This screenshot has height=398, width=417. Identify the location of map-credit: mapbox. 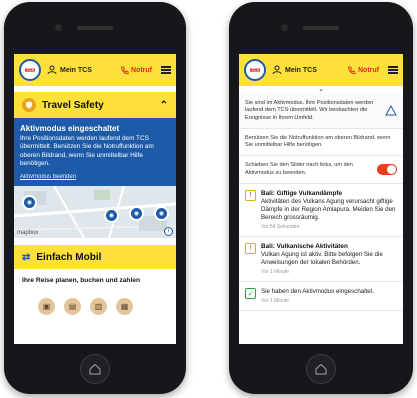
(28, 233).